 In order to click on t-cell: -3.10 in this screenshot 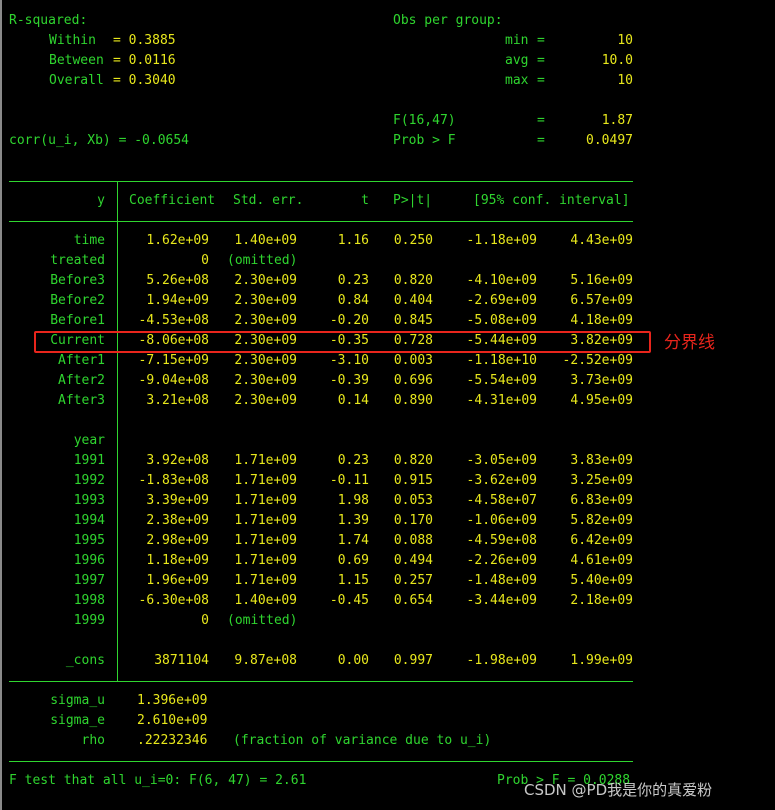, I will do `click(349, 360)`.